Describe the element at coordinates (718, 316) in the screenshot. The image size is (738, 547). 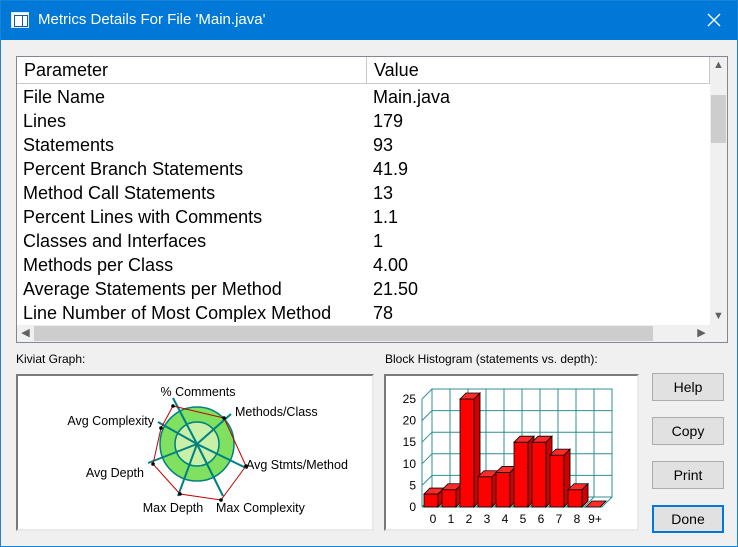
I see `scroll-down-arrow-icon: ▼` at that location.